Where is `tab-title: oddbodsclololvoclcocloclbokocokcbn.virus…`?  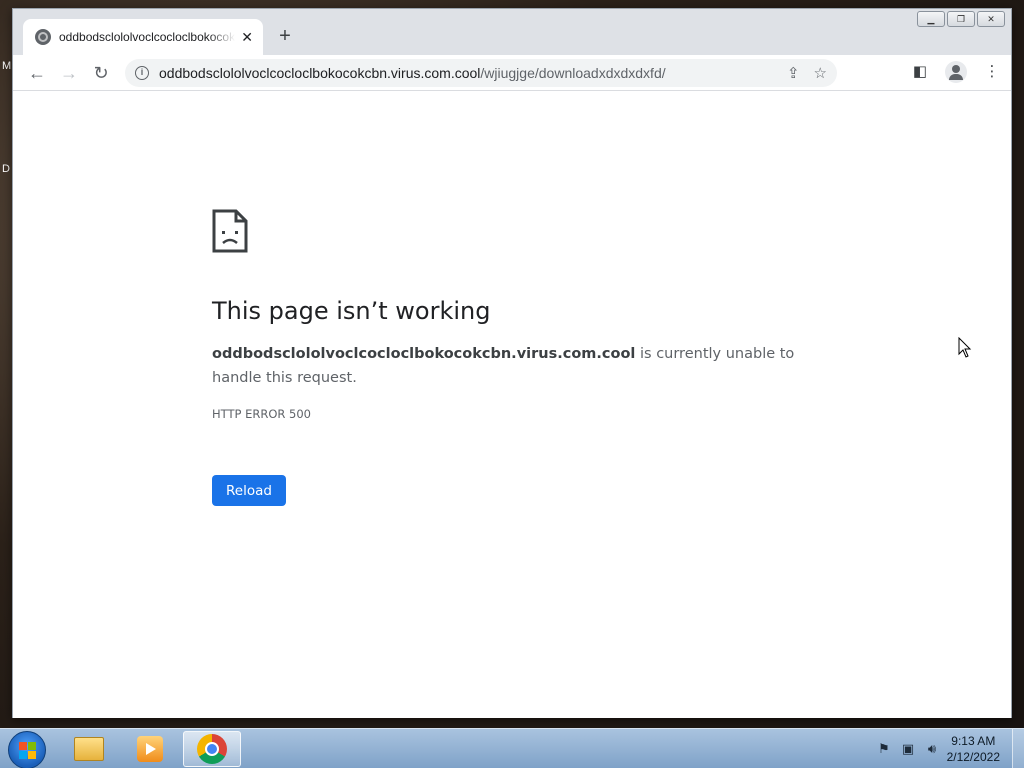 tab-title: oddbodsclololvoclcocloclbokocokcbn.virus… is located at coordinates (147, 37).